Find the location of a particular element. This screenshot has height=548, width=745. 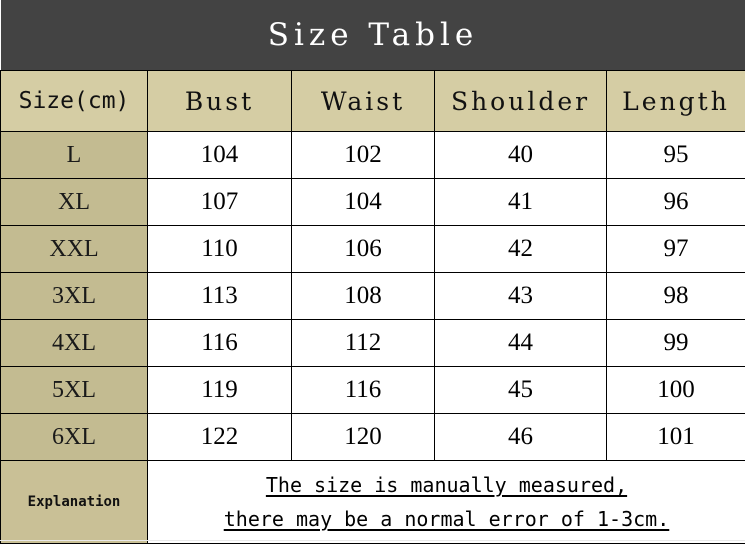

cell-size: 3XL is located at coordinates (74, 296).